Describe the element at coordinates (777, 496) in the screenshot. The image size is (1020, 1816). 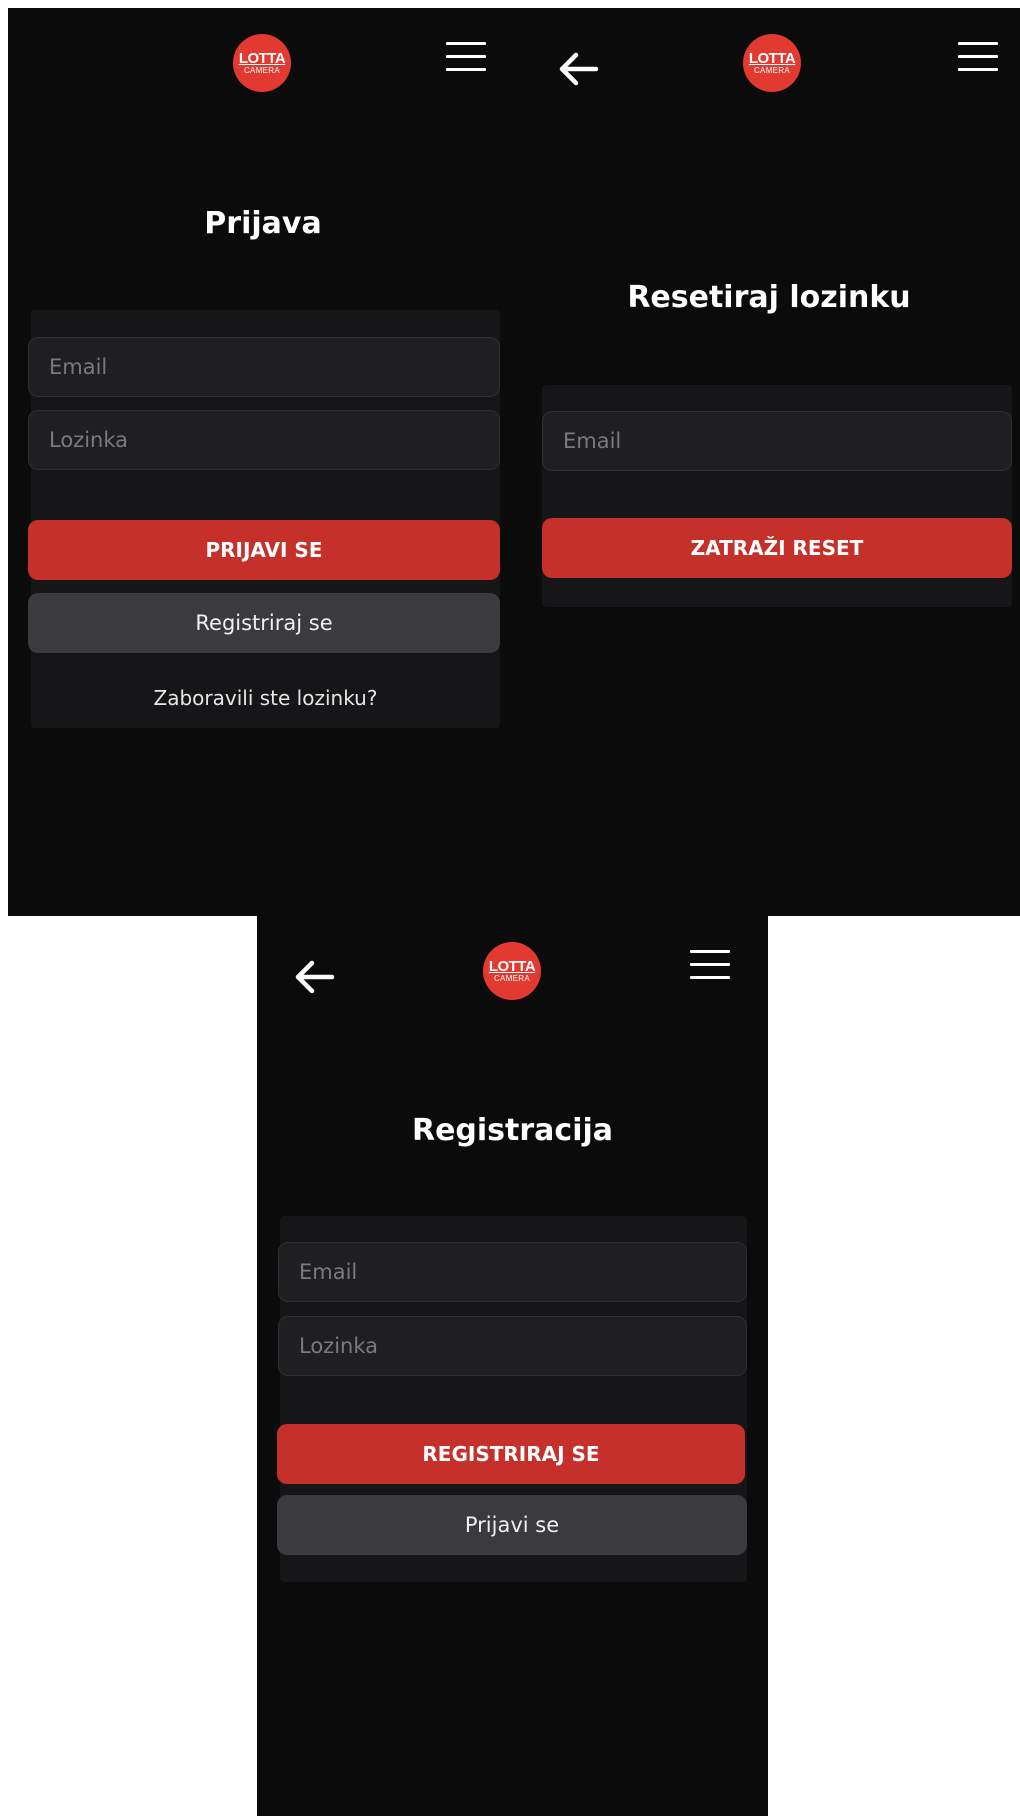
I see `reset-form-card: ZATRAŽI RESET` at that location.